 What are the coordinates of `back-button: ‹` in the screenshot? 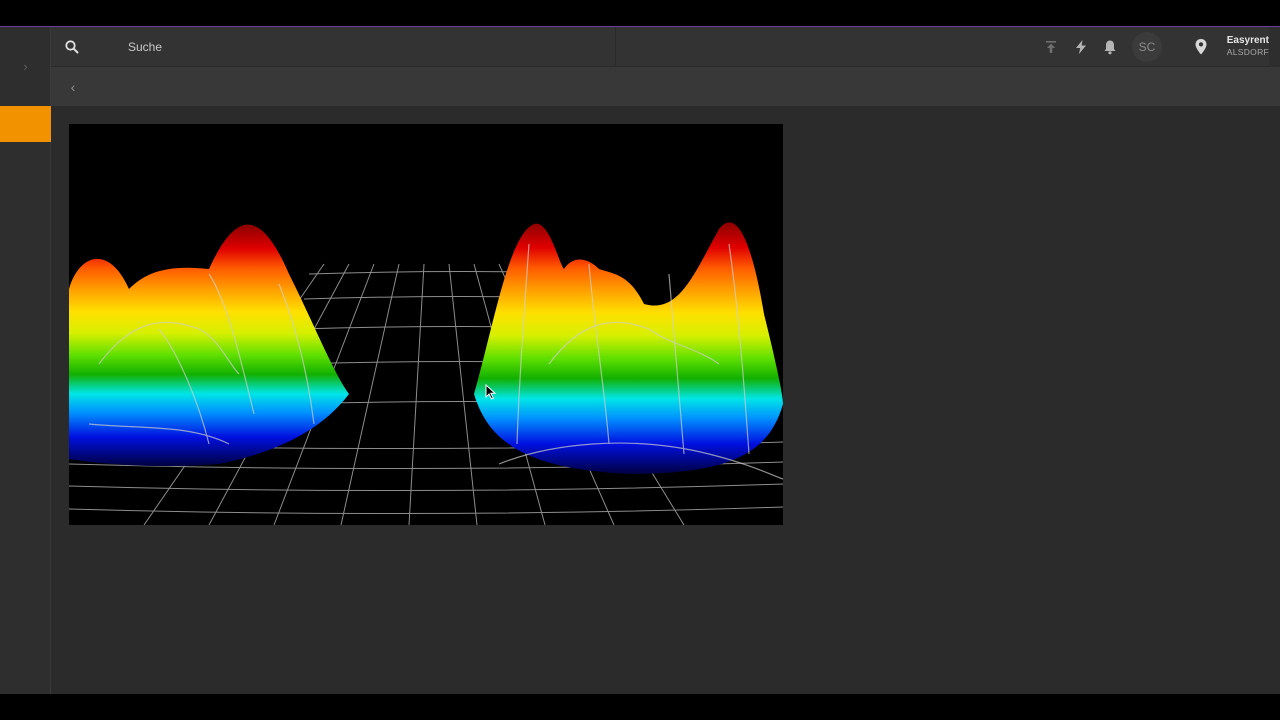 It's located at (73, 87).